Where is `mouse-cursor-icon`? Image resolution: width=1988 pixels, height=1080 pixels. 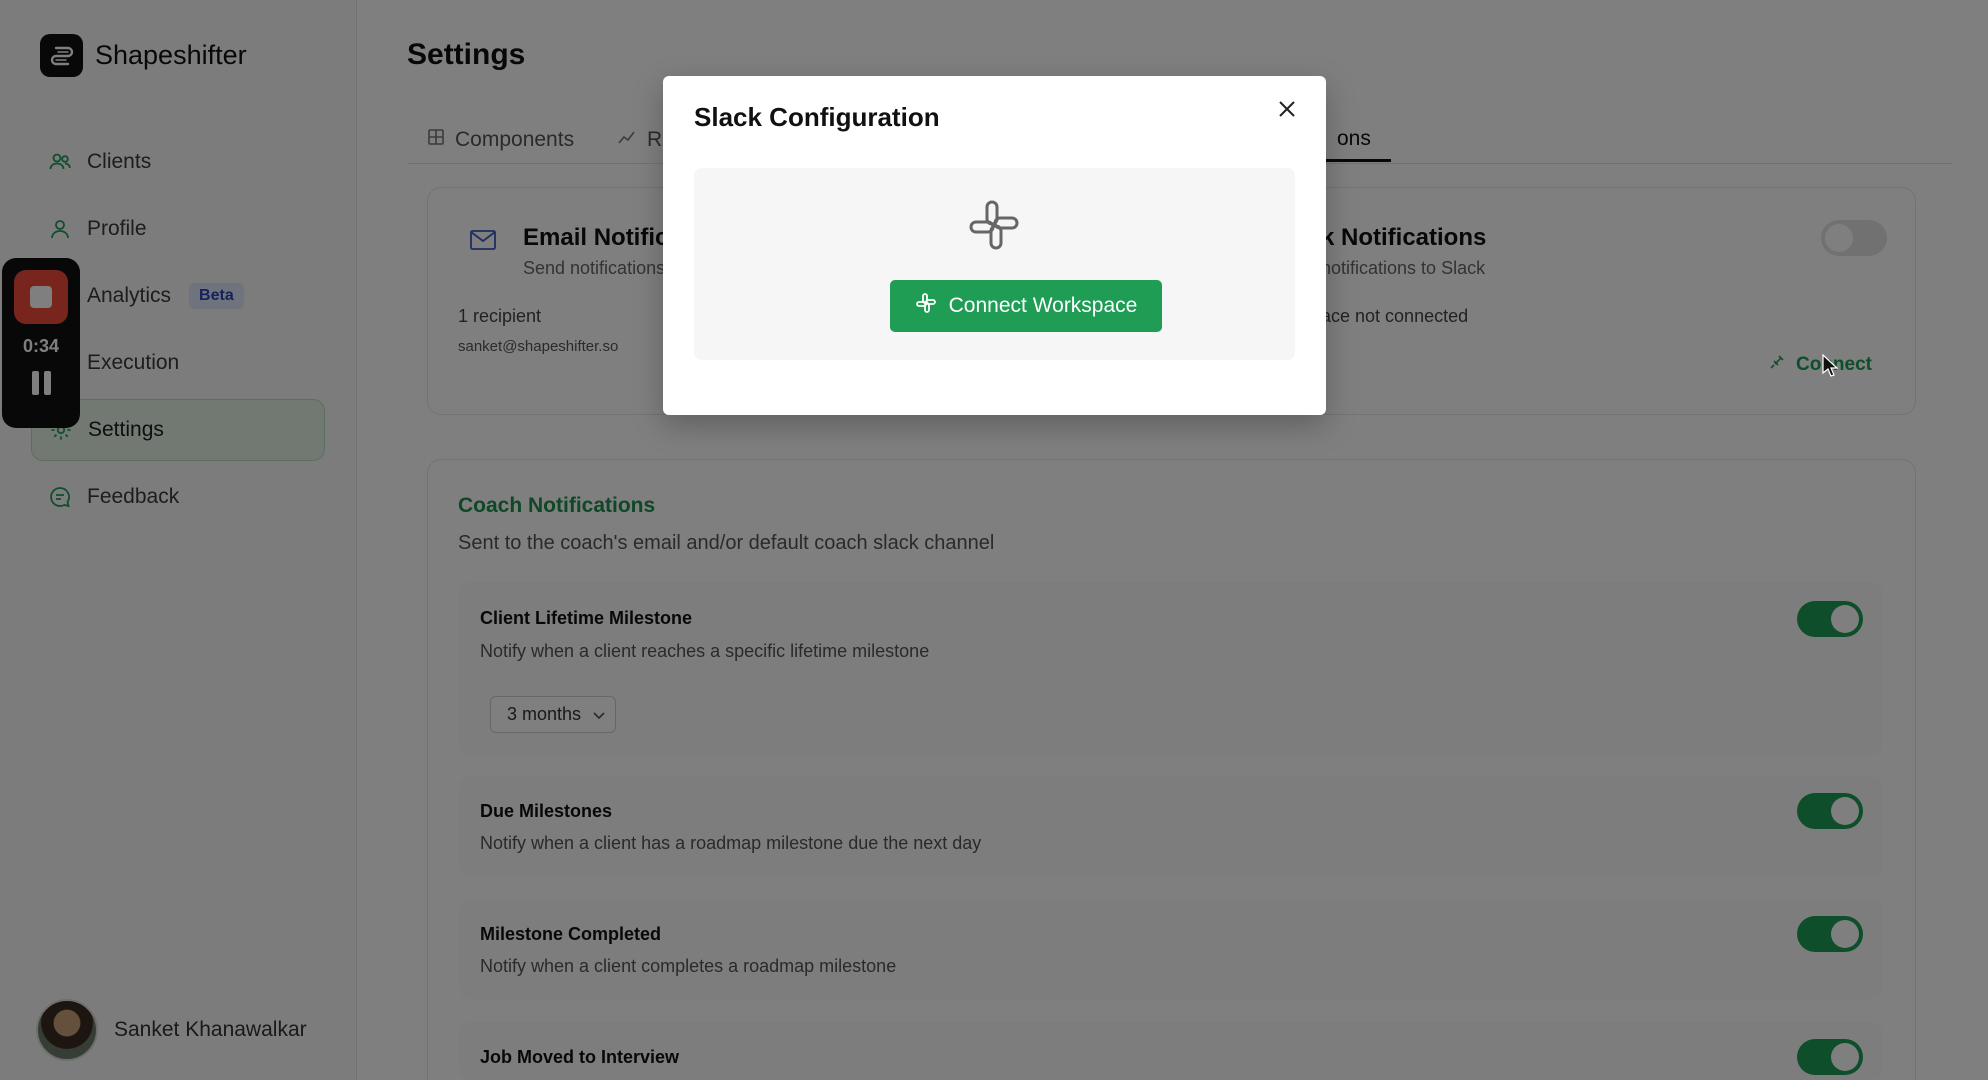 mouse-cursor-icon is located at coordinates (1830, 368).